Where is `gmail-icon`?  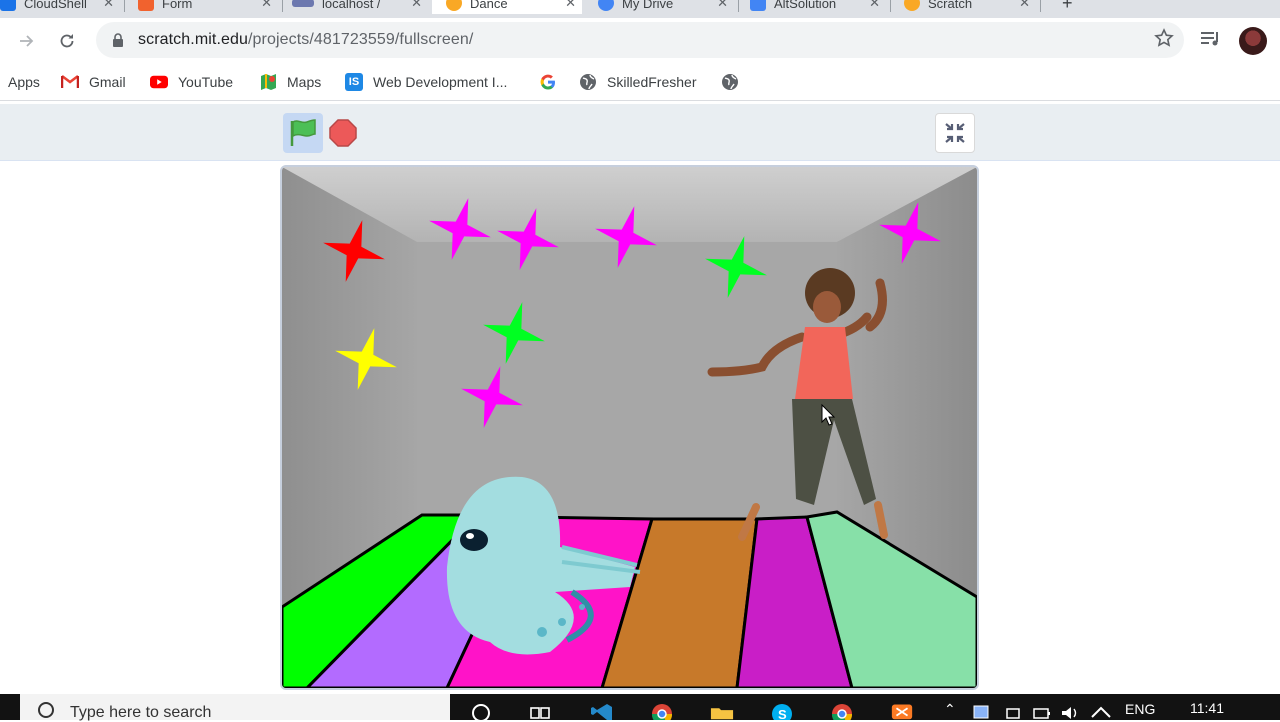 gmail-icon is located at coordinates (70, 82).